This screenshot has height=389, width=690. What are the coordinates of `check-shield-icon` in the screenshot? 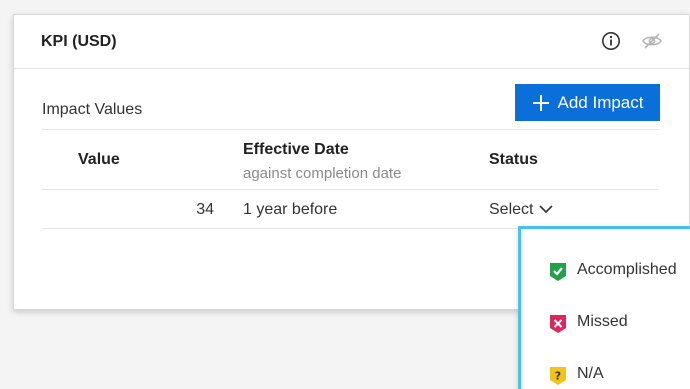 It's located at (558, 272).